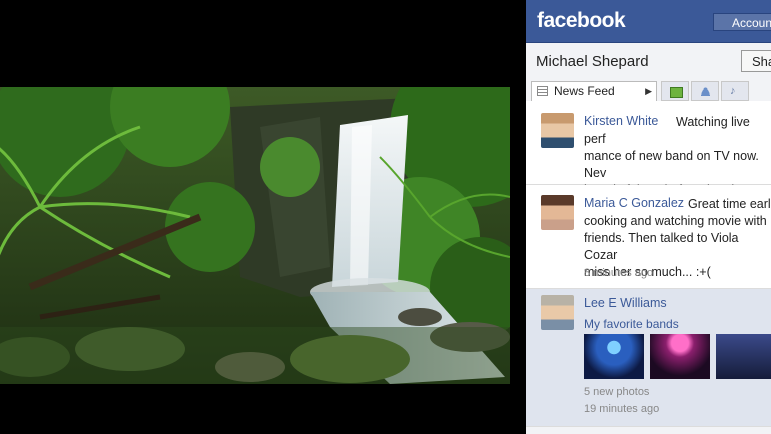  Describe the element at coordinates (631, 324) in the screenshot. I see `album-link: My favorite bands` at that location.